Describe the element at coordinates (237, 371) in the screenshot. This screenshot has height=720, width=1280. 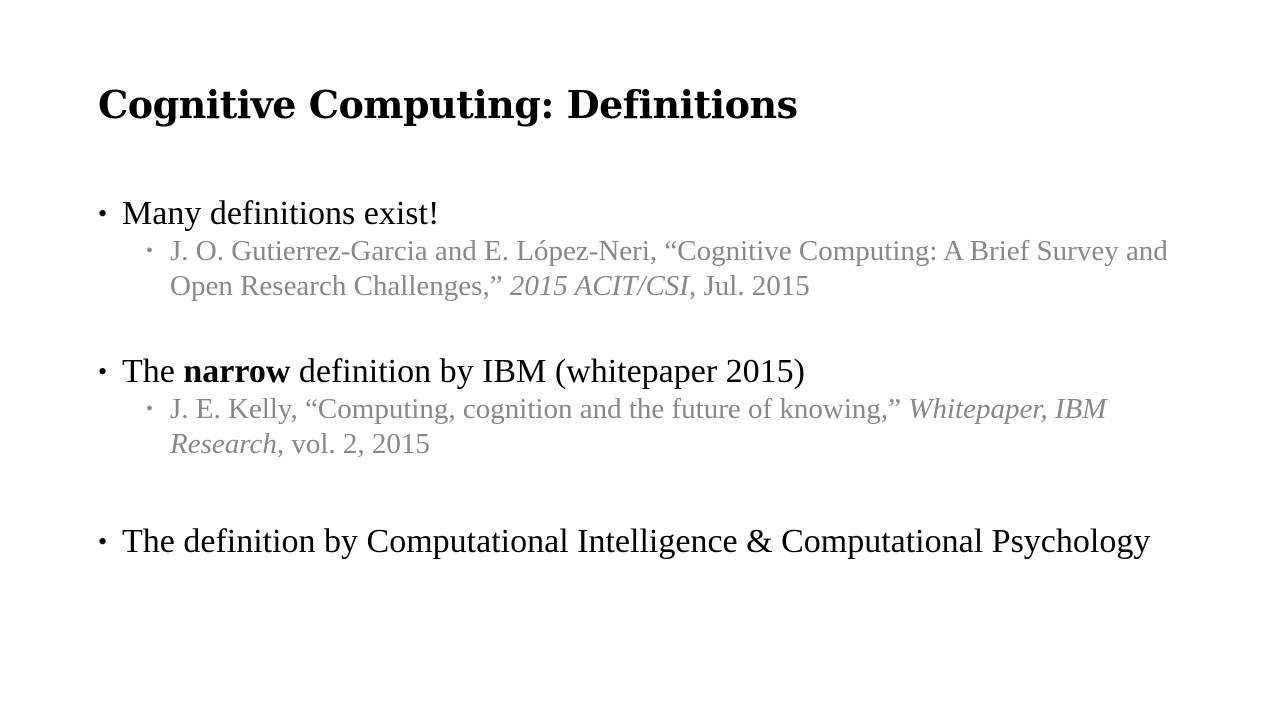
I see `bullet-emphasis: narrow` at that location.